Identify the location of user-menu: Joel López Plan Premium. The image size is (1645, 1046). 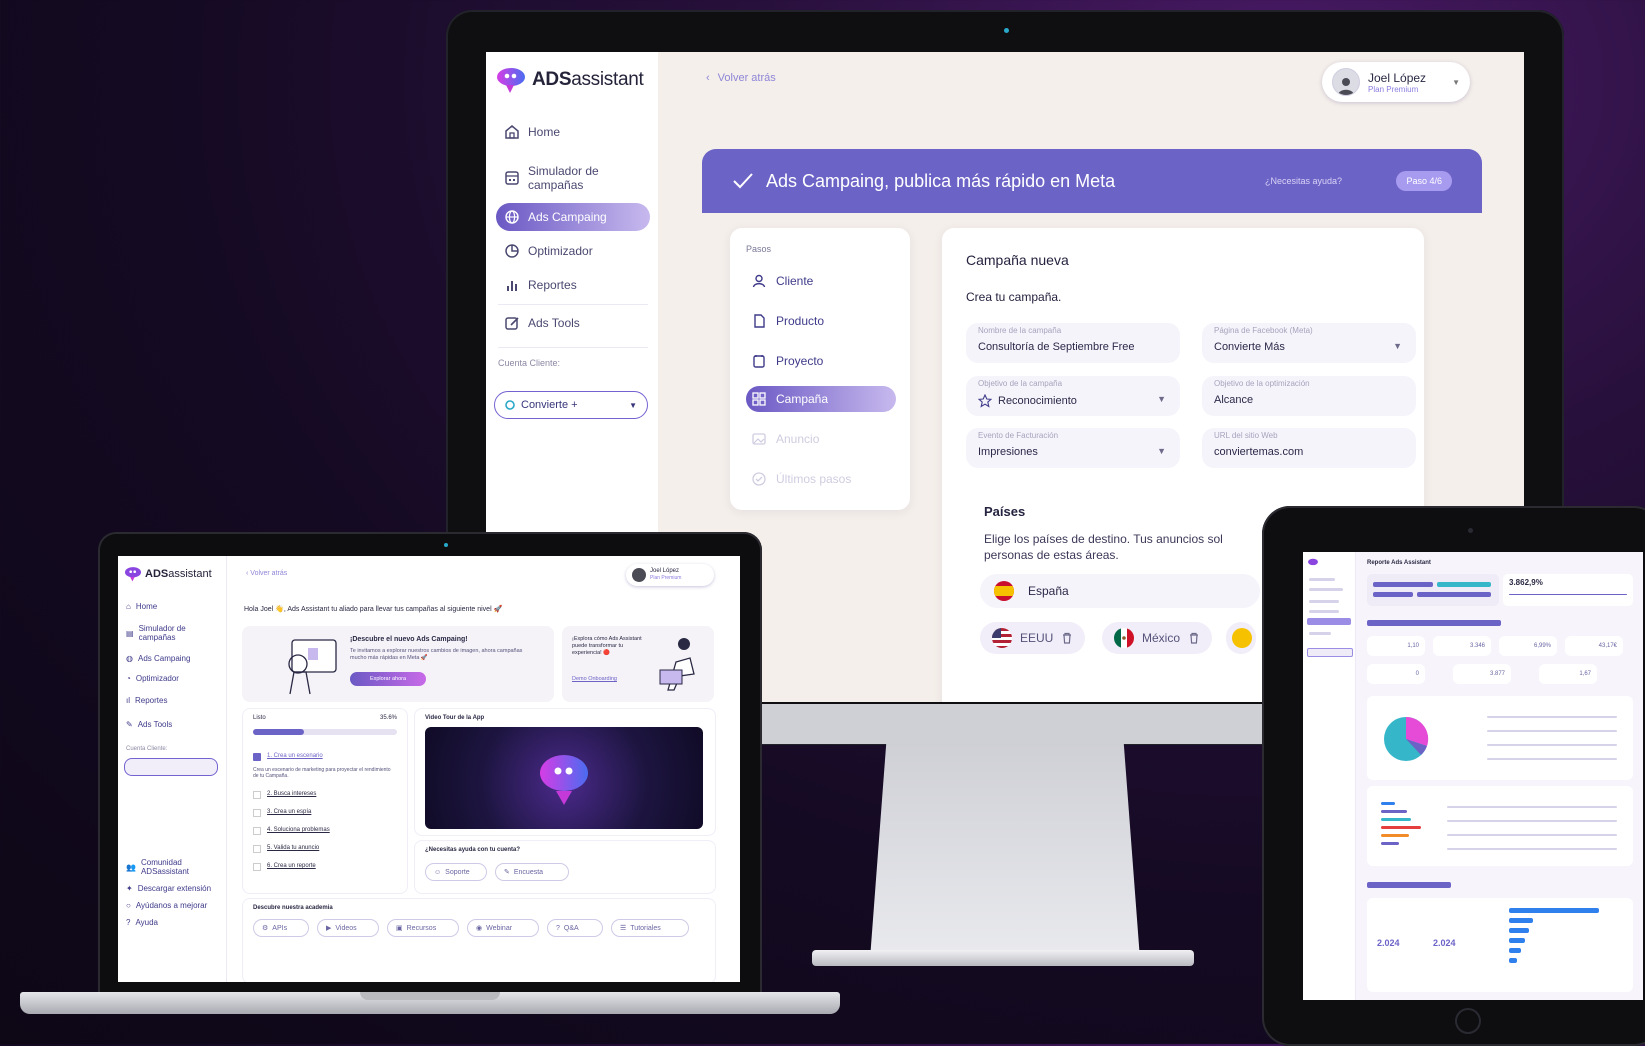
(670, 575).